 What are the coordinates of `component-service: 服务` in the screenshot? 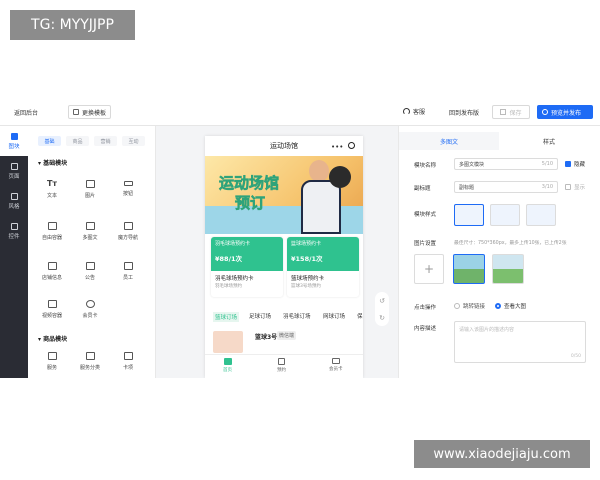 It's located at (52, 361).